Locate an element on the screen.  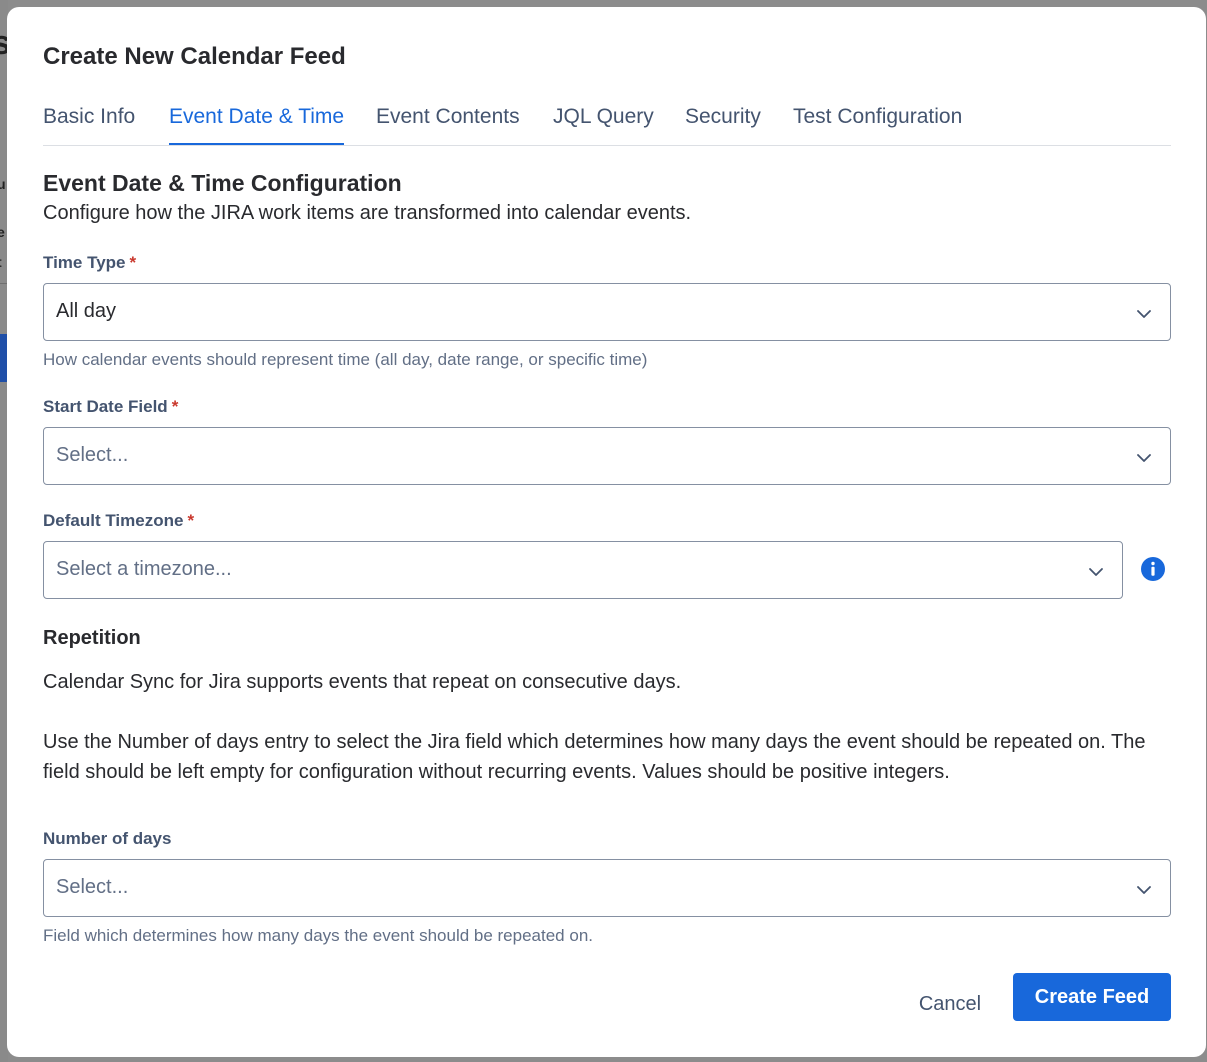
tab-event-date-time: Event Date & Time is located at coordinates (257, 125).